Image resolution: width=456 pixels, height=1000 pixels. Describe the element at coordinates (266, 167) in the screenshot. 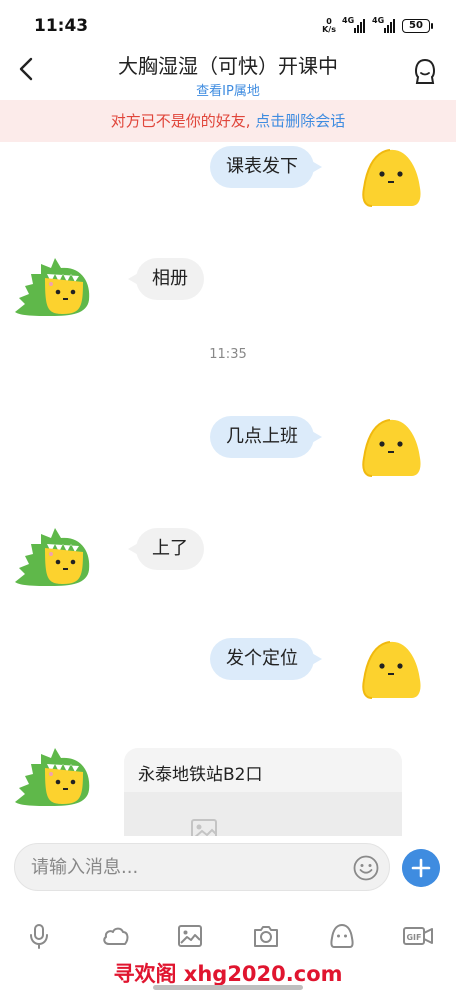

I see `message-bubble-outgoing: 课表发下` at that location.